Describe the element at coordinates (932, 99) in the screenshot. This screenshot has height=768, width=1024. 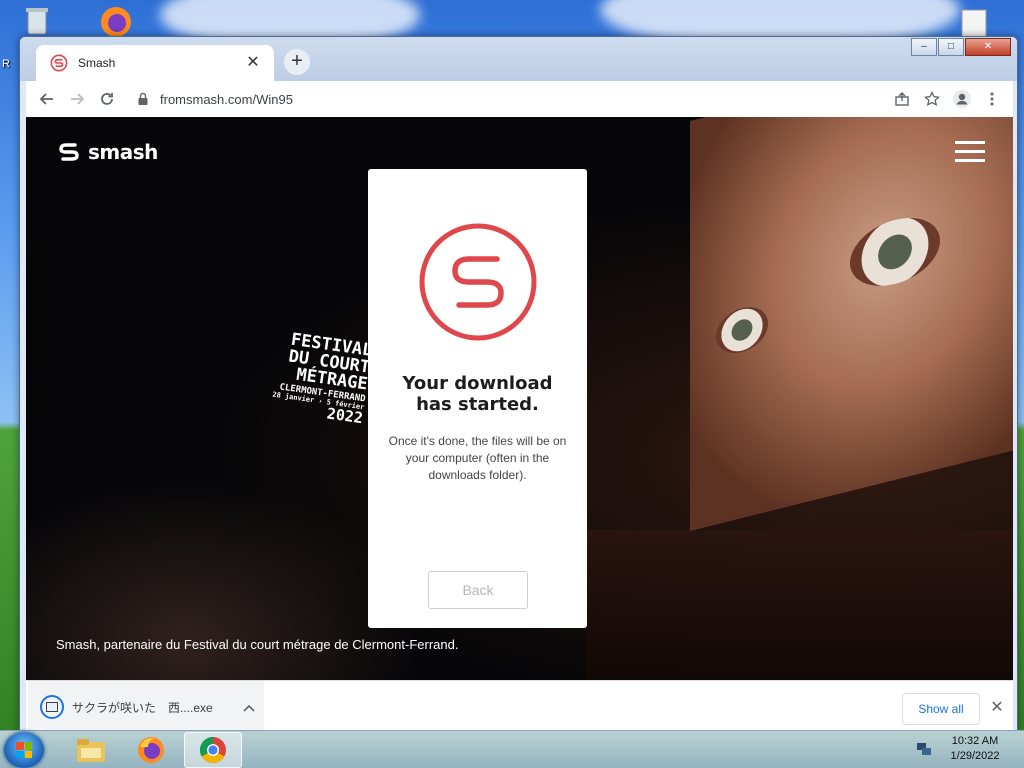
I see `star-icon` at that location.